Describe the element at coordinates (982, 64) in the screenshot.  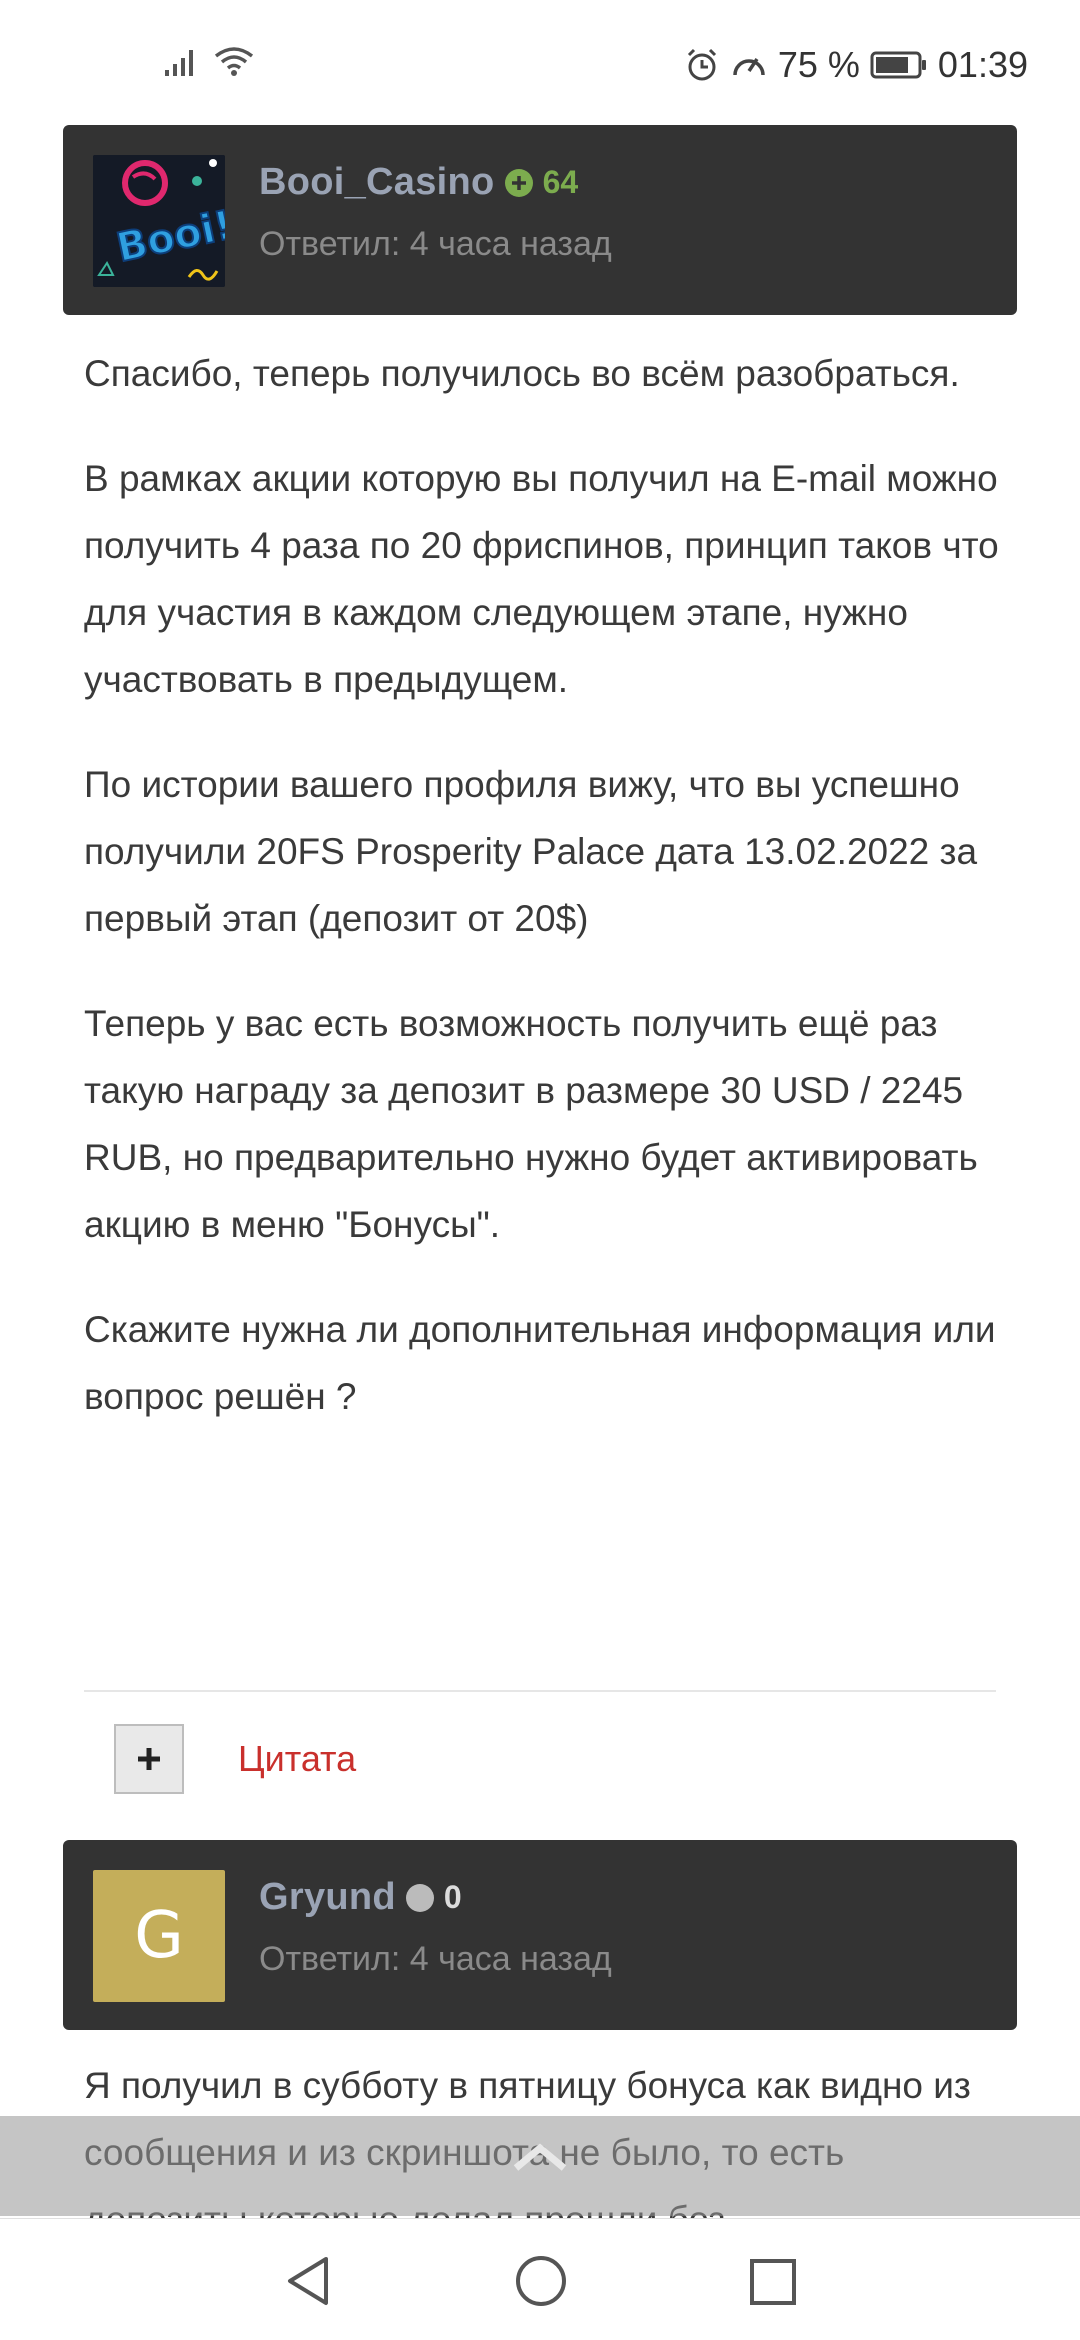
I see `clock: 01:39` at that location.